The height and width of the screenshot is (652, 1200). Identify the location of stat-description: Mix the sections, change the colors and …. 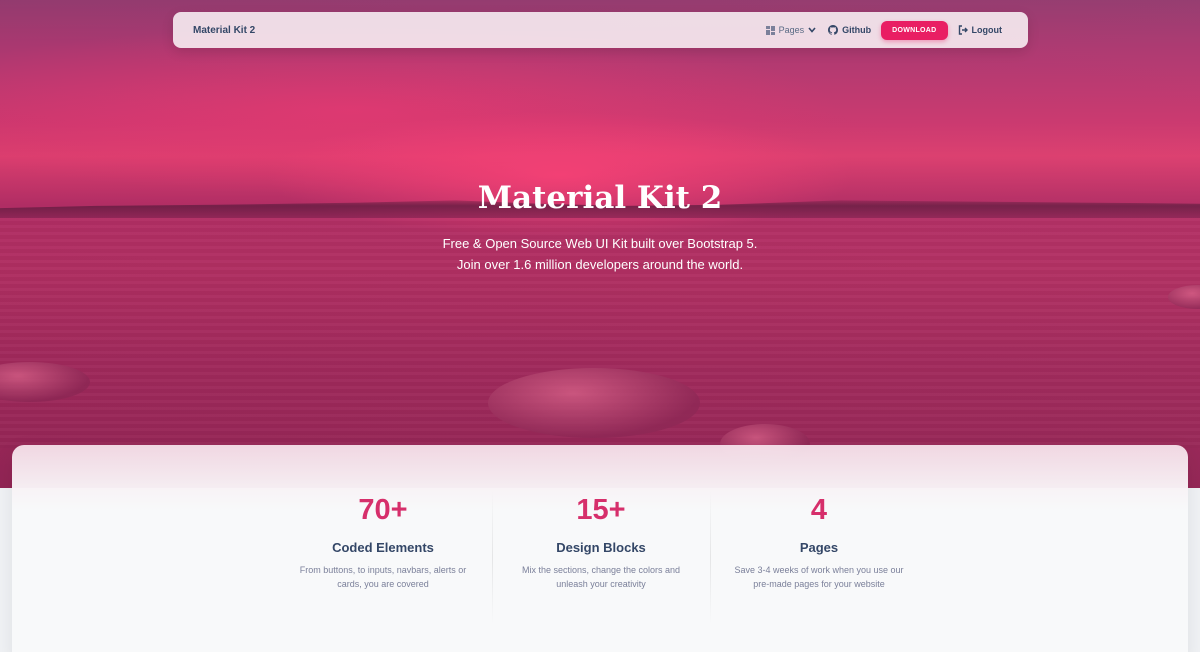
(601, 577).